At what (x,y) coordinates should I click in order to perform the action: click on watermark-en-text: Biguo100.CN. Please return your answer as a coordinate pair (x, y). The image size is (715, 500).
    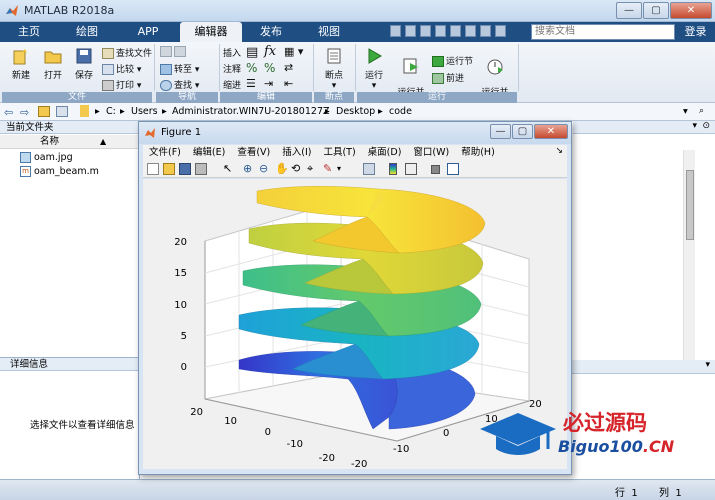
    Looking at the image, I should click on (616, 446).